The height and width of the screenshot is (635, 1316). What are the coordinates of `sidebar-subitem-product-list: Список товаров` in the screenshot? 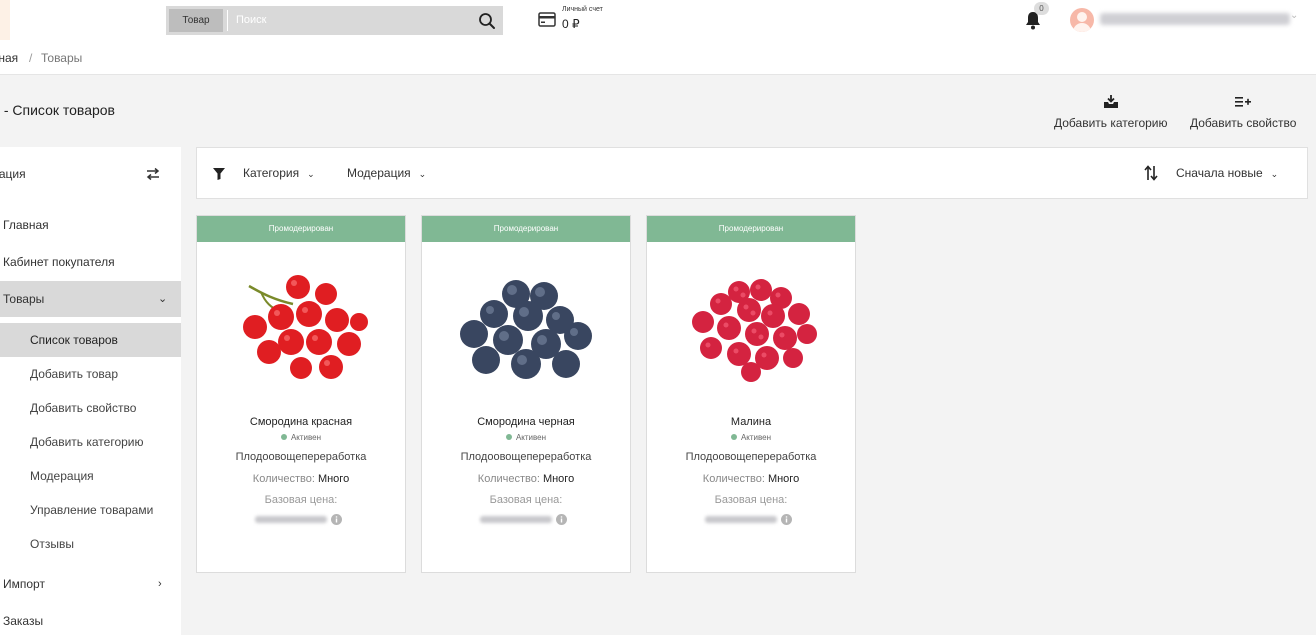 It's located at (90, 340).